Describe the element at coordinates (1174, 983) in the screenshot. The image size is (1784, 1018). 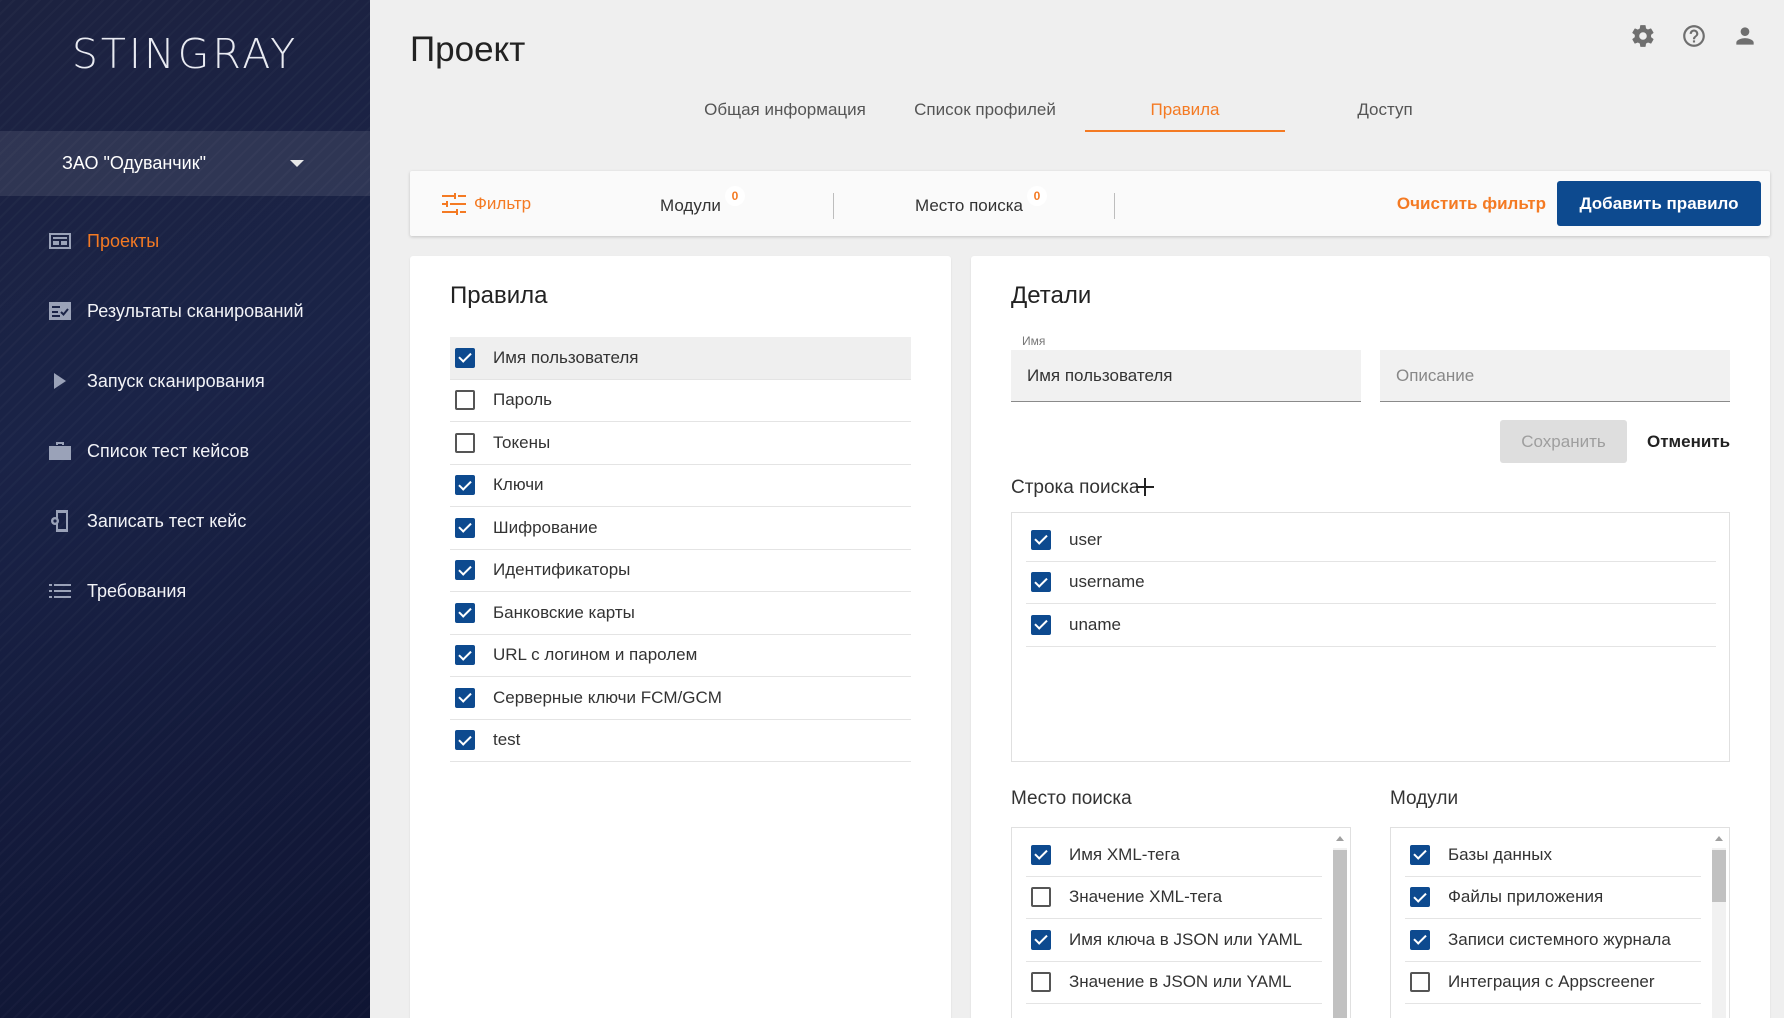
I see `search-place-item: Значение в JSON или YAML` at that location.